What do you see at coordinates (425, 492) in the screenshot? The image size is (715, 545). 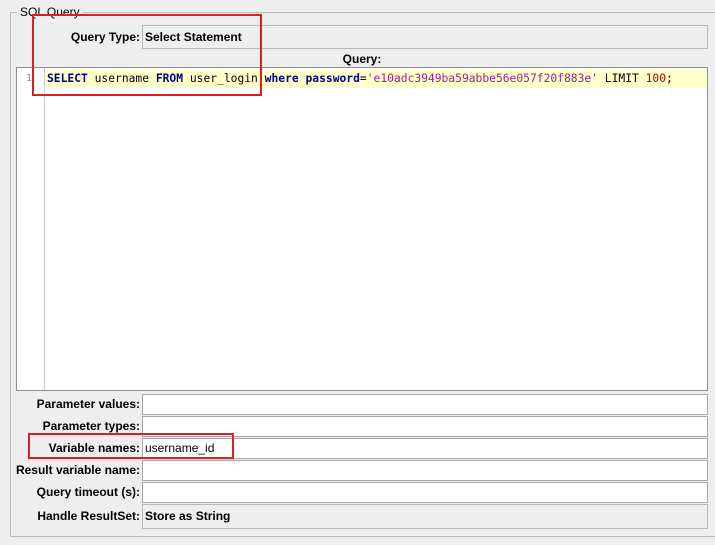 I see `query-timeout-input` at bounding box center [425, 492].